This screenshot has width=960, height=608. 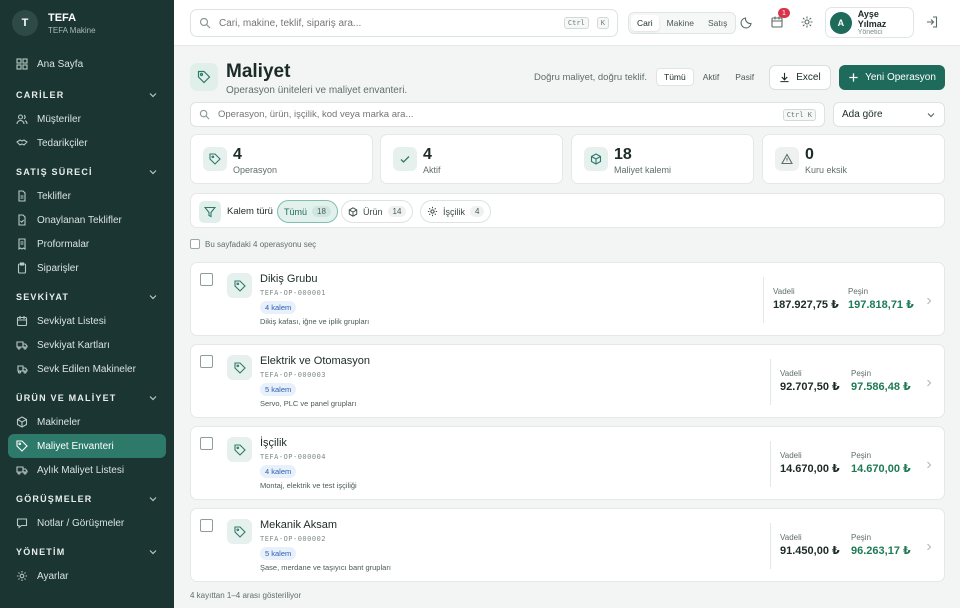 What do you see at coordinates (278, 471) in the screenshot?
I see `item-count-badge: 4 kalem` at bounding box center [278, 471].